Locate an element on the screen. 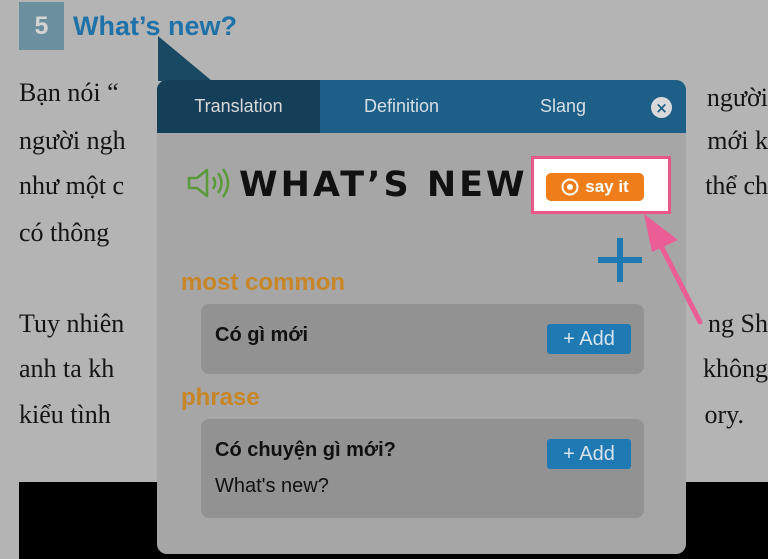 This screenshot has height=559, width=768. close-icon: × is located at coordinates (661, 107).